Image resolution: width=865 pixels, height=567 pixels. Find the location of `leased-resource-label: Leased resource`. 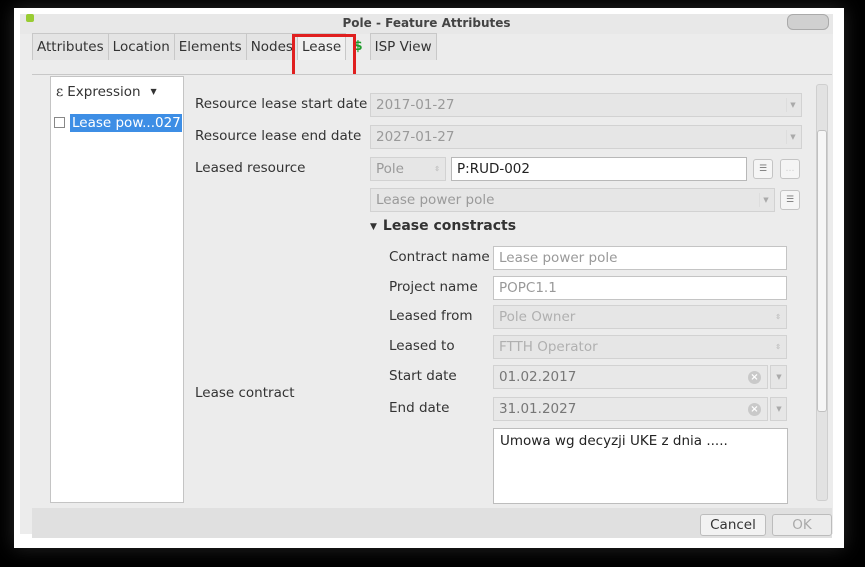

leased-resource-label: Leased resource is located at coordinates (250, 168).